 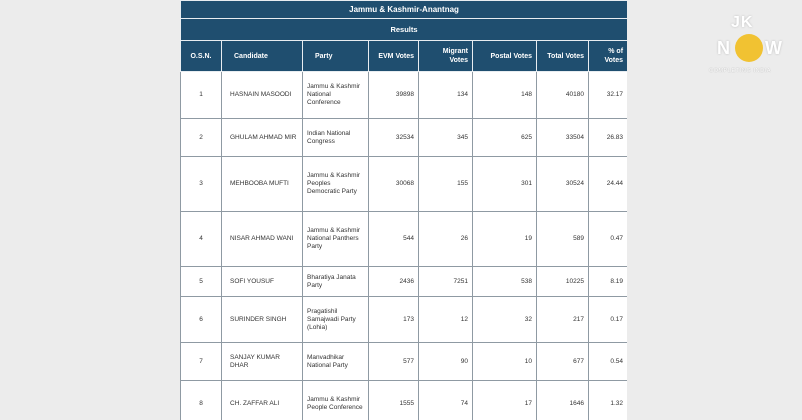 I want to click on cell-postal: 17, so click(x=504, y=400).